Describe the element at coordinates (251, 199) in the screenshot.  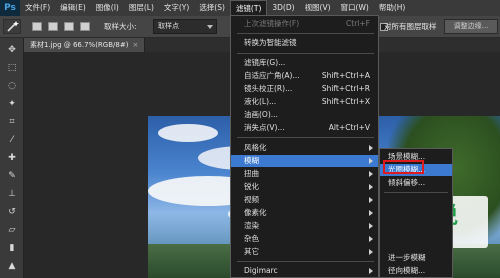
I see `menu-item-label: 视频` at that location.